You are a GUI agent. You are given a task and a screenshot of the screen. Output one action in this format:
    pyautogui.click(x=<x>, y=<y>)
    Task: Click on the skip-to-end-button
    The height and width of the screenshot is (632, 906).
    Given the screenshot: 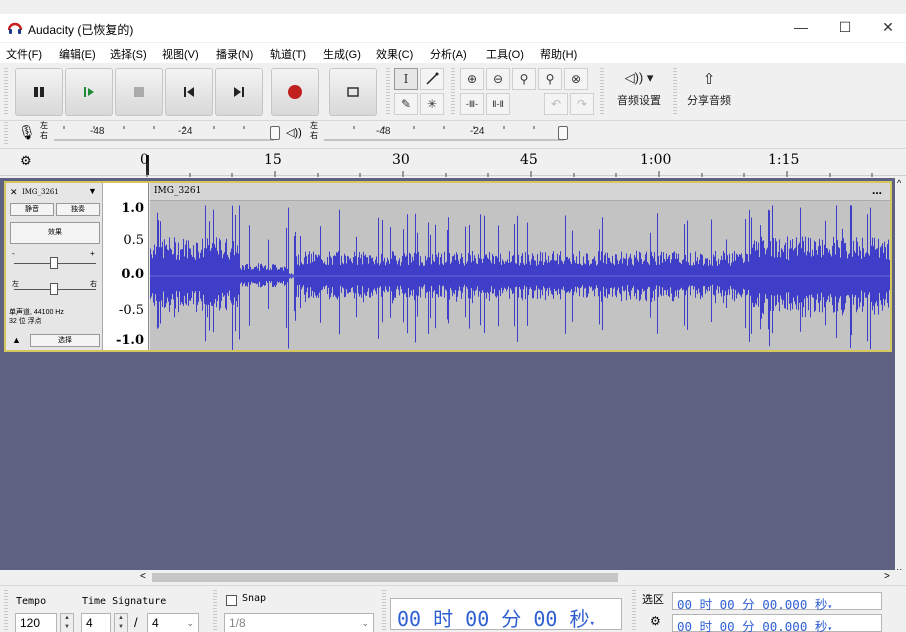 What is the action you would take?
    pyautogui.click(x=239, y=92)
    